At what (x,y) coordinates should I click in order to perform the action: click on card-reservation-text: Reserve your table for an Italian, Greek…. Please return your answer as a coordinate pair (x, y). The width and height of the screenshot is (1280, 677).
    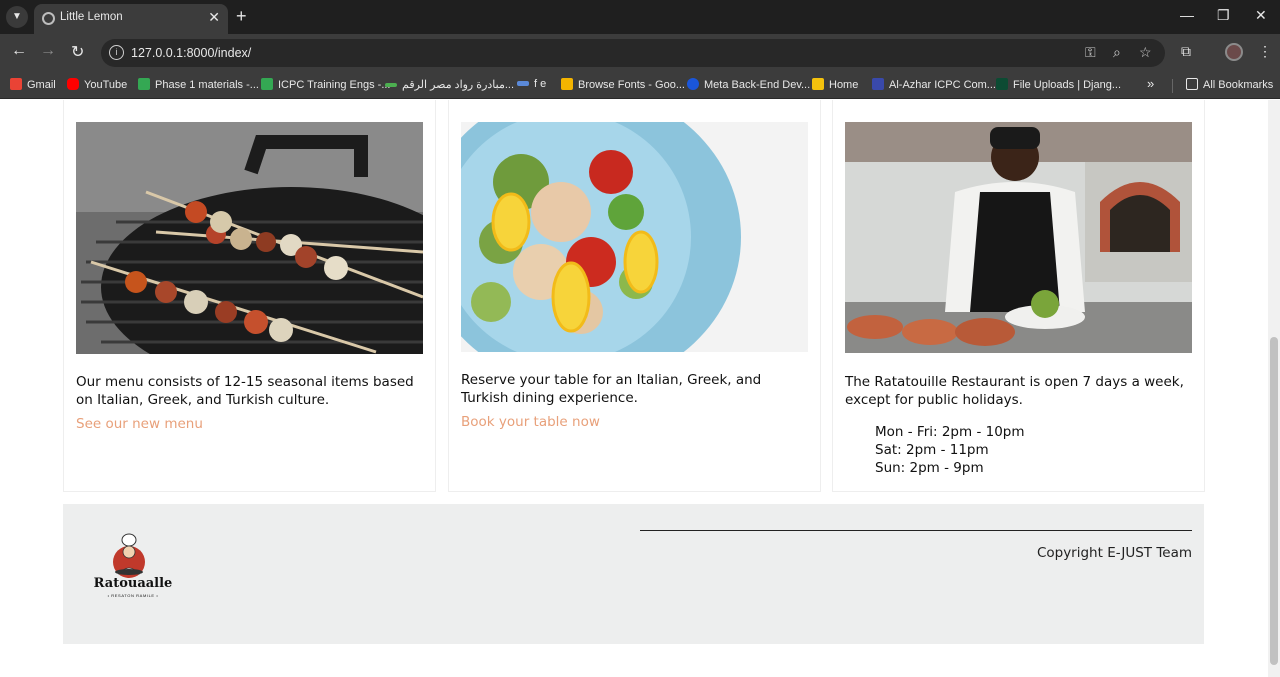
    Looking at the image, I should click on (611, 389).